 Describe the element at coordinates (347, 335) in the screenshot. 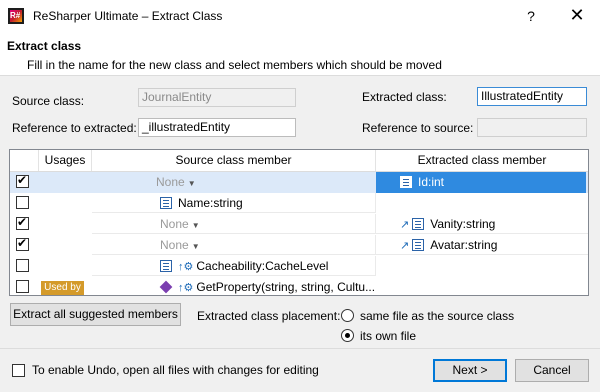

I see `placement-own-file-radio` at that location.